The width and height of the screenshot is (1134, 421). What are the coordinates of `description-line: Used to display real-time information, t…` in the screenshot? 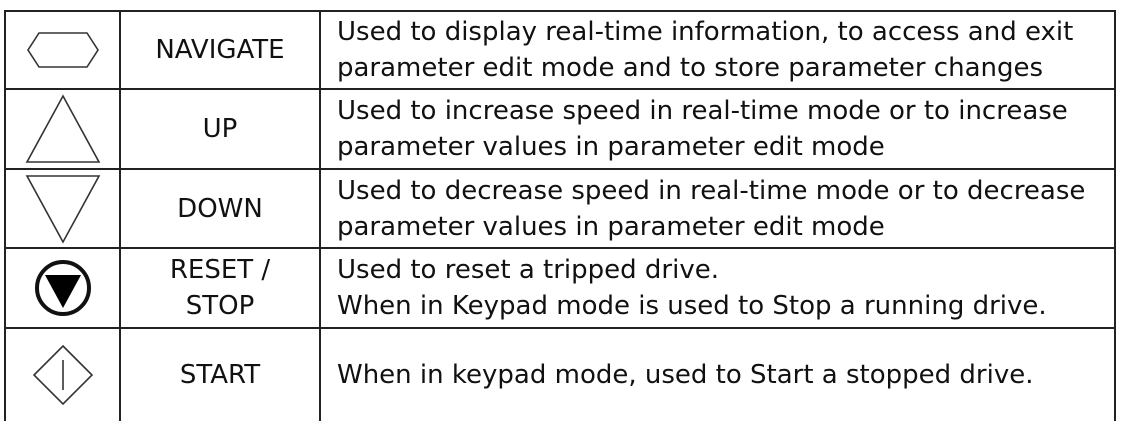 It's located at (705, 32).